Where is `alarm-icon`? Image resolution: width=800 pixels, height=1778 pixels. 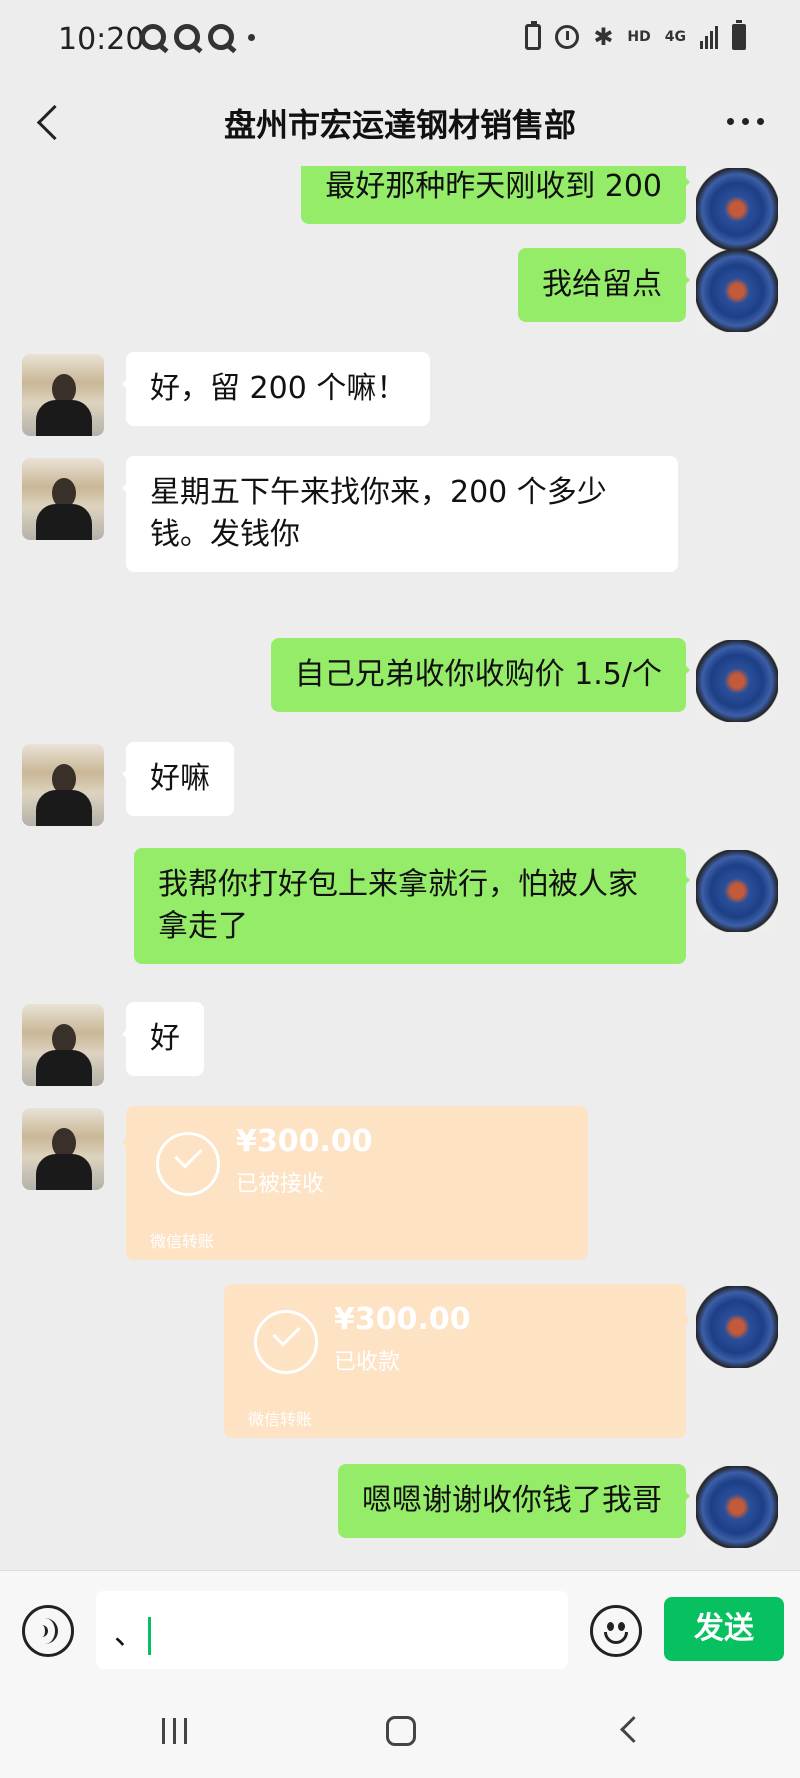
alarm-icon is located at coordinates (567, 37).